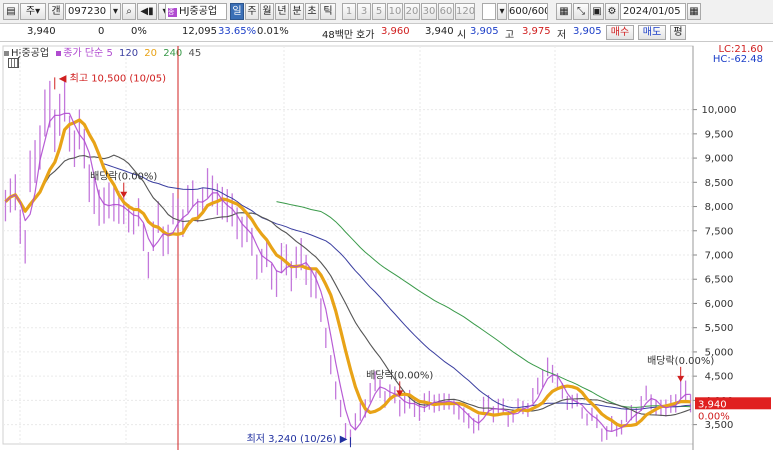  Describe the element at coordinates (719, 256) in the screenshot. I see `y-tick-label: 7,000` at that location.